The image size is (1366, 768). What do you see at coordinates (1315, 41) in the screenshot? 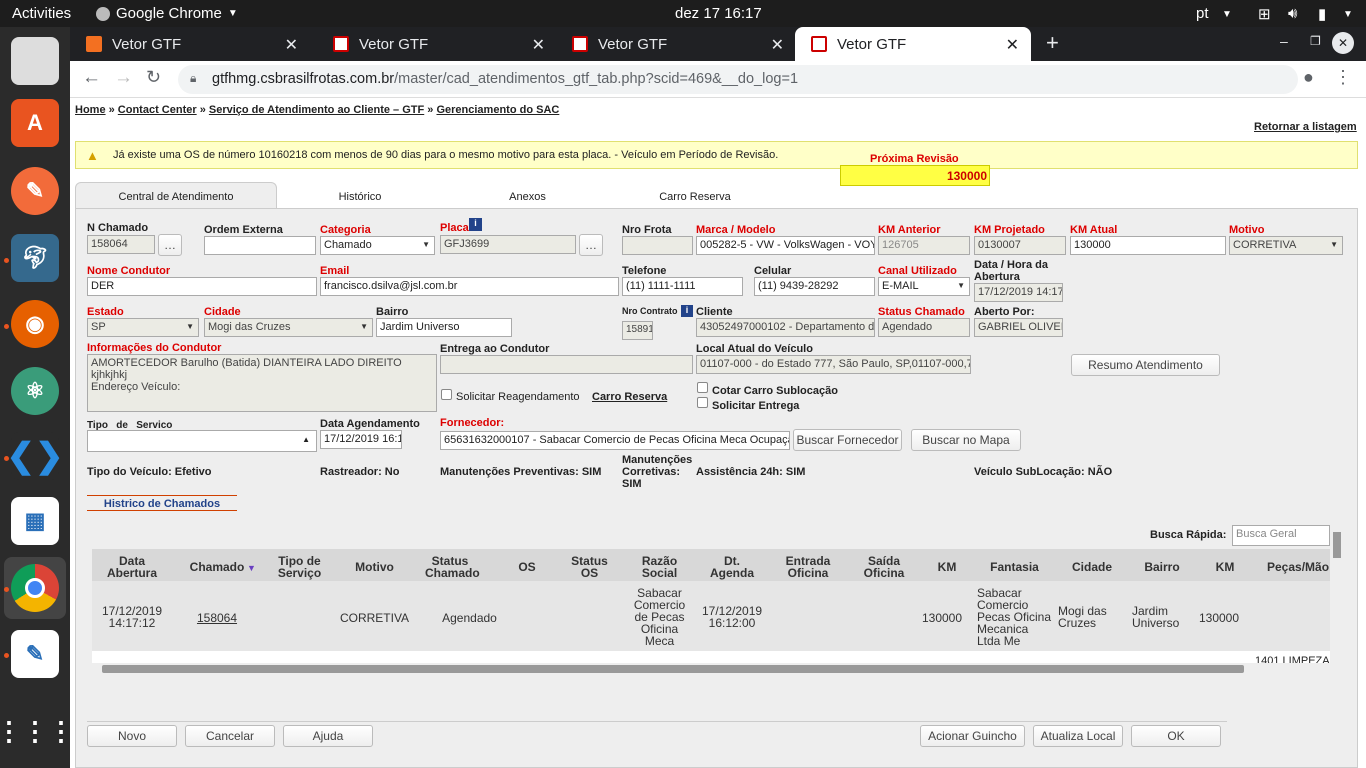
I see `maximize-icon: ❐` at bounding box center [1315, 41].